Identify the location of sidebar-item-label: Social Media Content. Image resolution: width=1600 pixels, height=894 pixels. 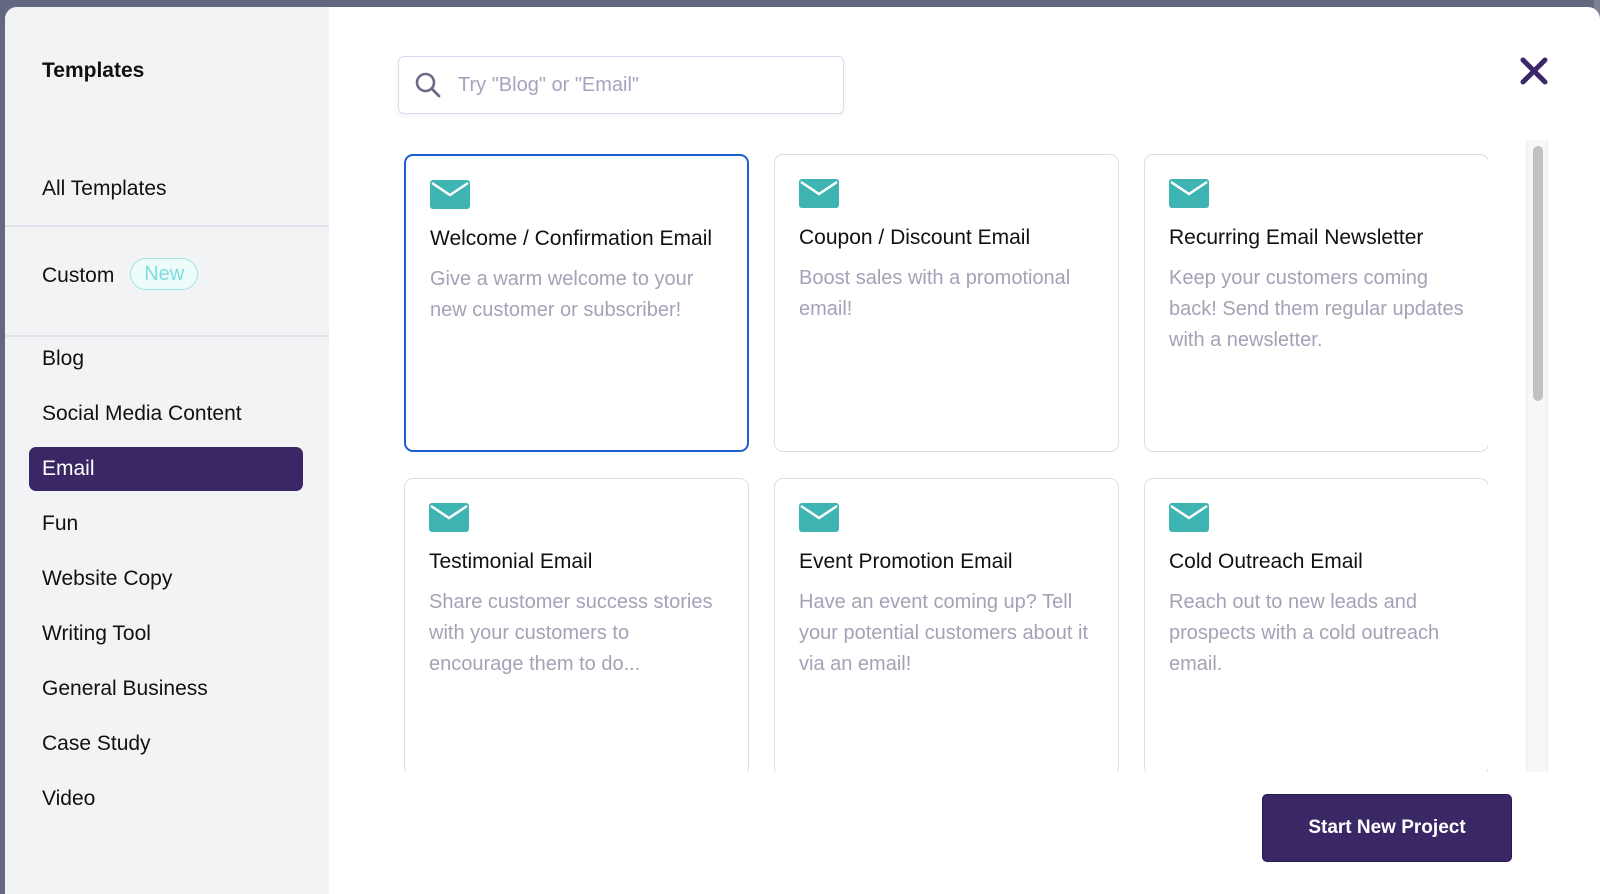
(142, 413).